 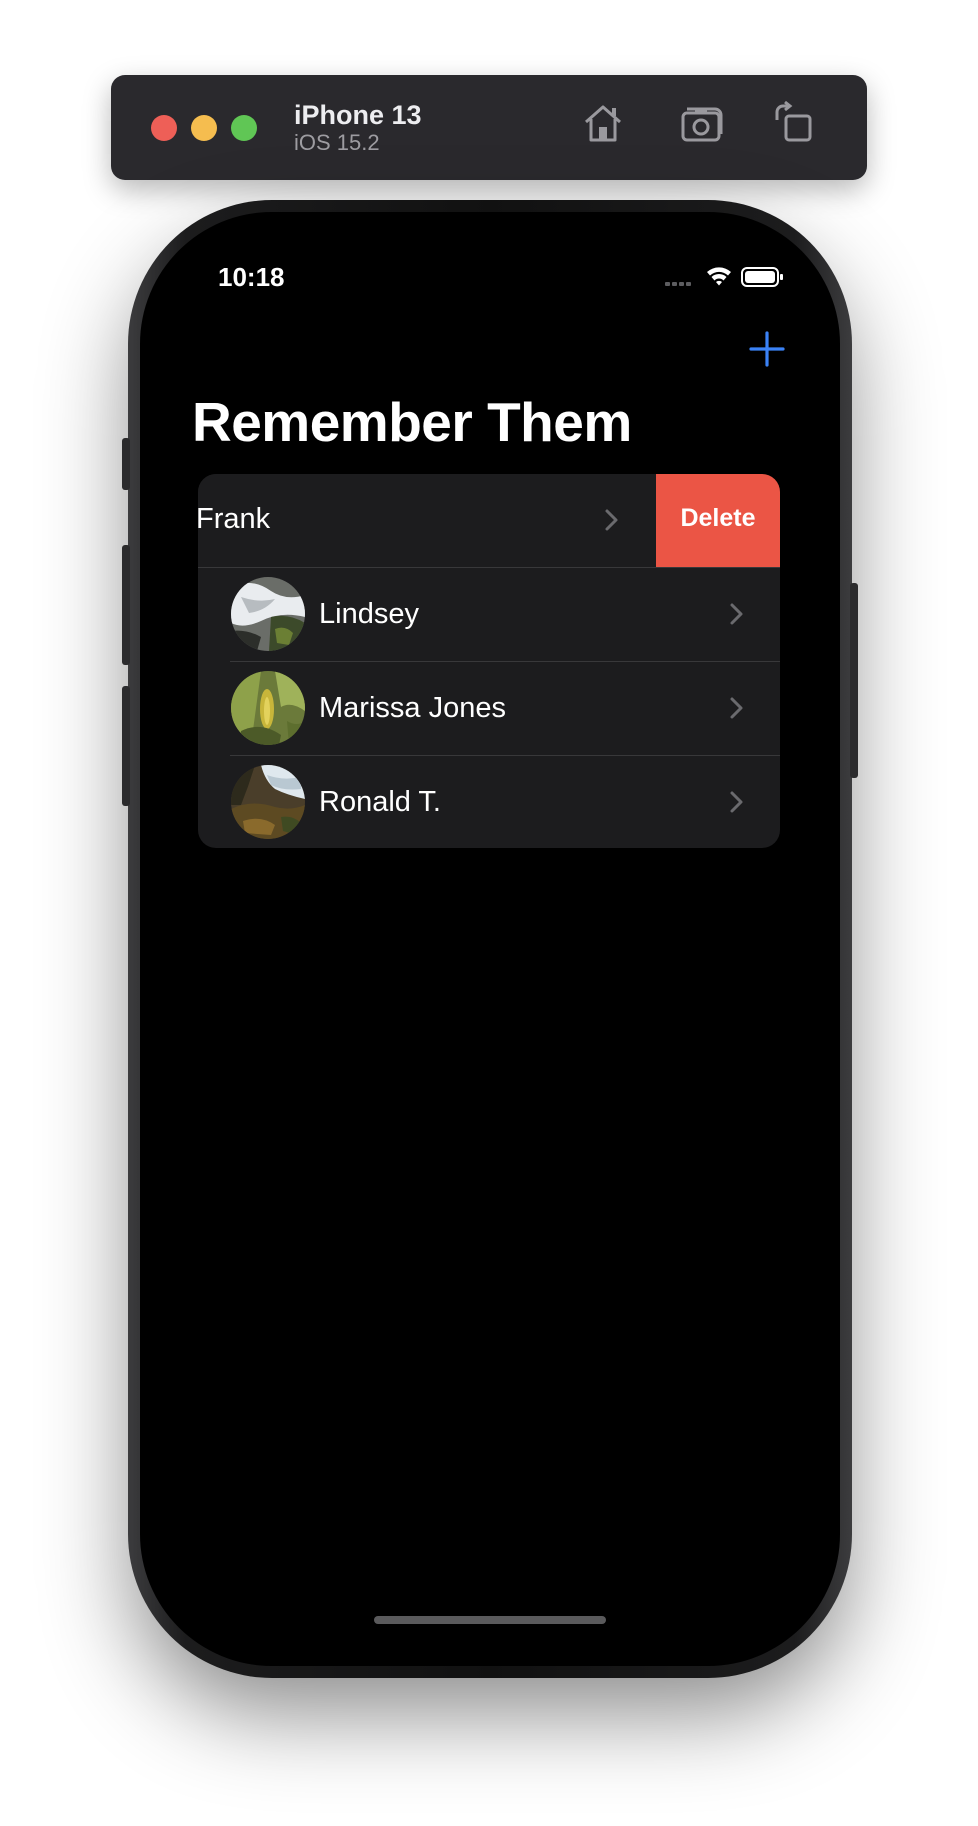 I want to click on list-item-marissa-jones: Marissa Jones, so click(x=489, y=708).